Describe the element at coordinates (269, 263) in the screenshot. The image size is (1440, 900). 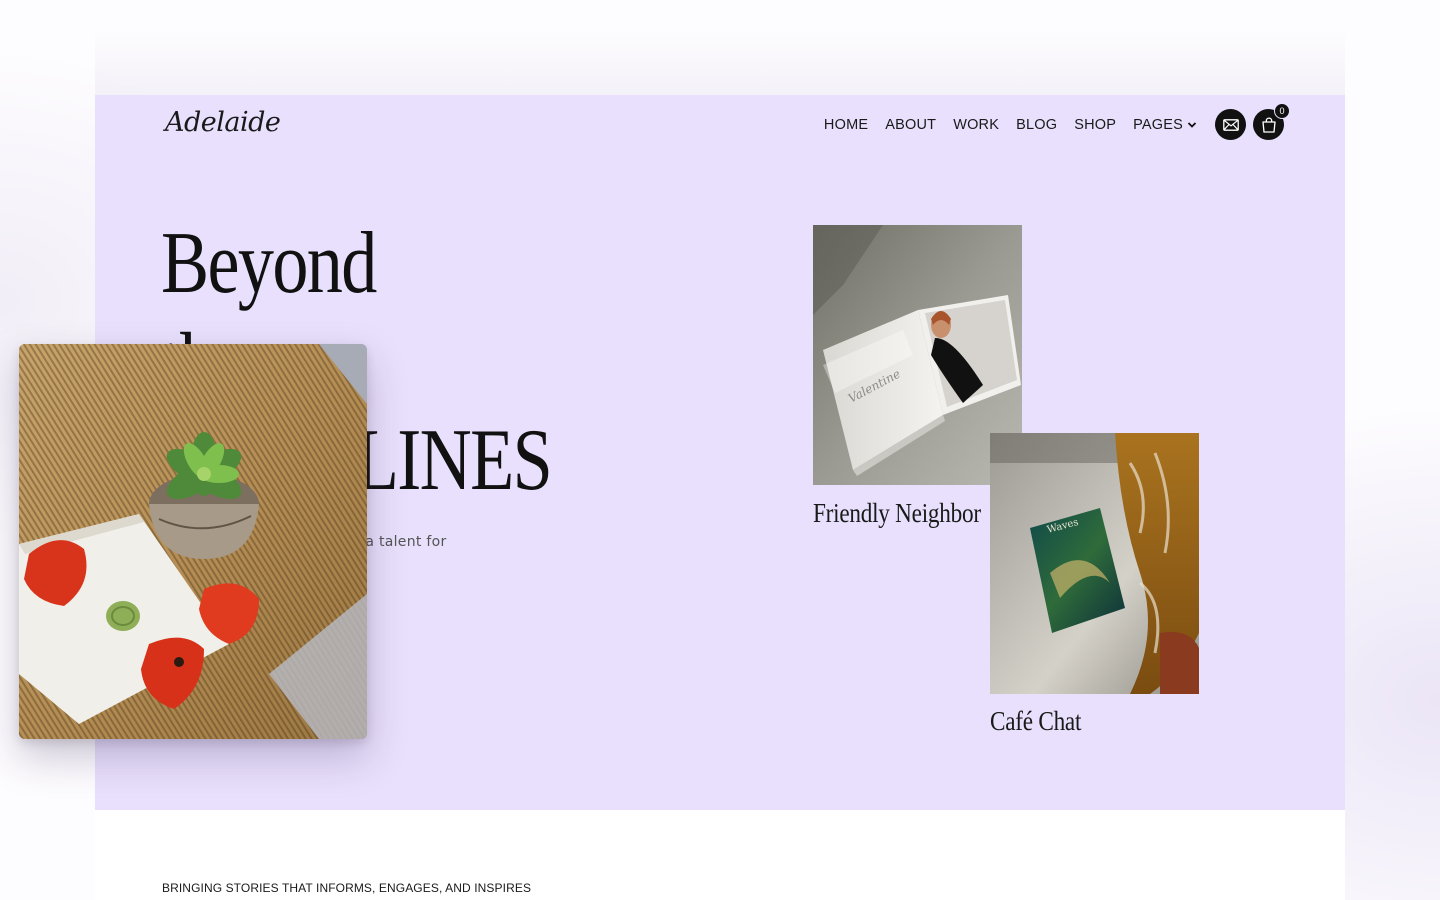
I see `hero-headline-line1: Beyond` at that location.